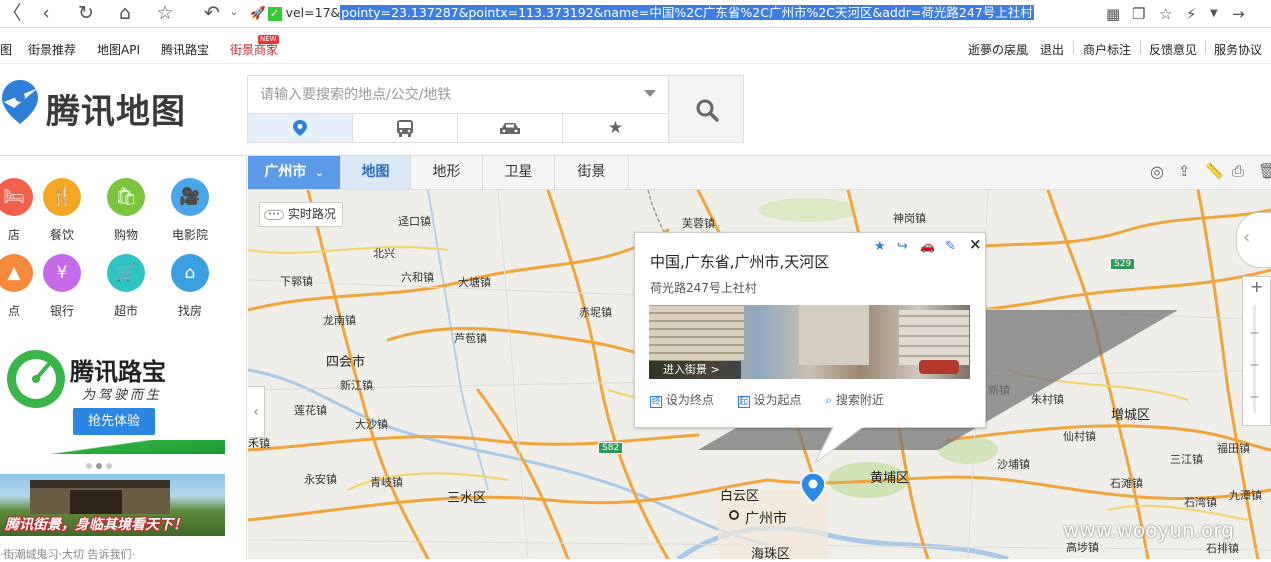 This screenshot has height=562, width=1271. I want to click on print-icon: ⎙, so click(1238, 171).